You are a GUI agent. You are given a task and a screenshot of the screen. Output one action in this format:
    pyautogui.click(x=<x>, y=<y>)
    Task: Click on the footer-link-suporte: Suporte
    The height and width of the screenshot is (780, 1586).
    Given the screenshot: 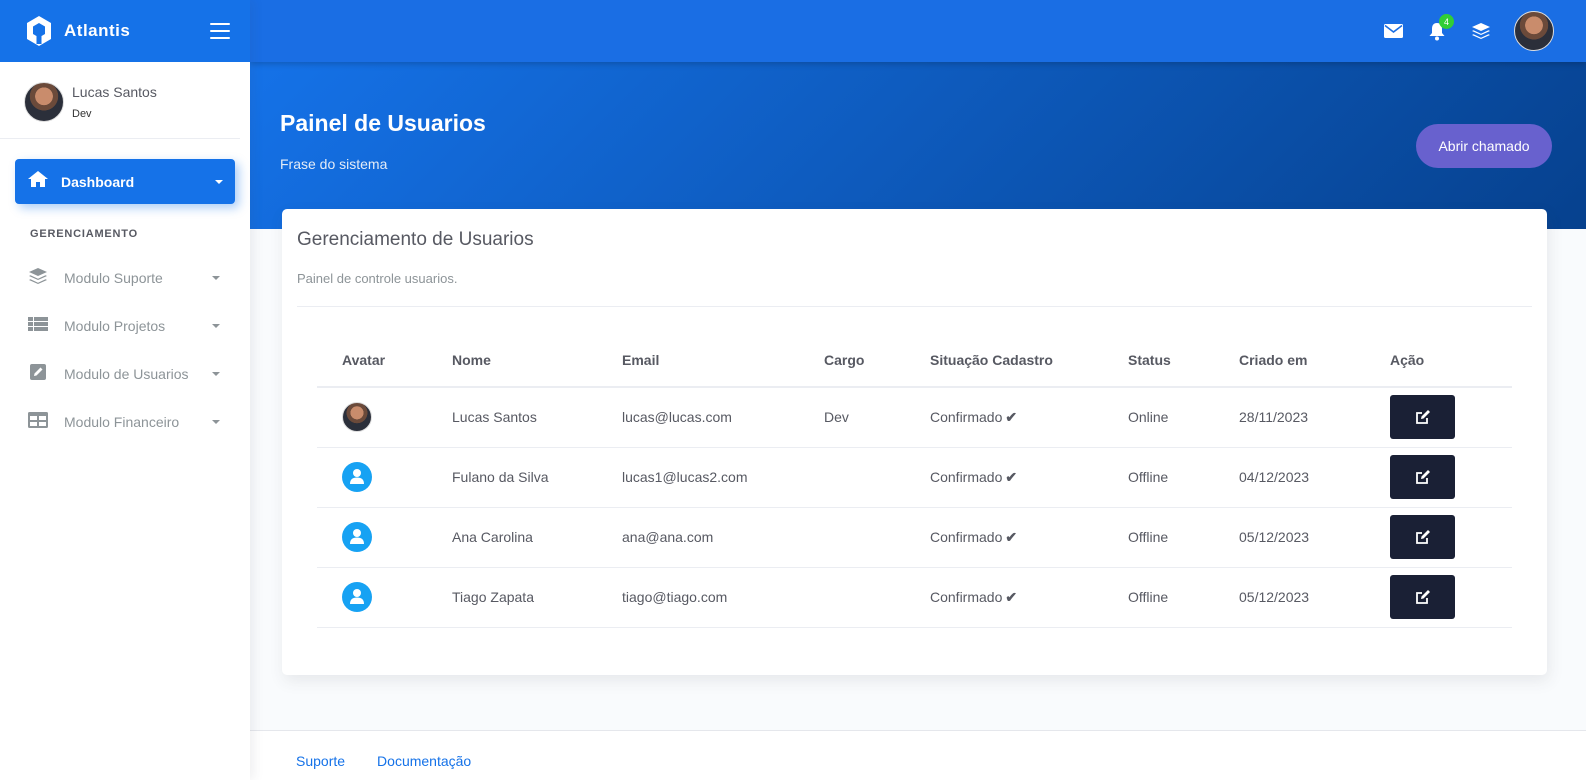 What is the action you would take?
    pyautogui.click(x=320, y=756)
    